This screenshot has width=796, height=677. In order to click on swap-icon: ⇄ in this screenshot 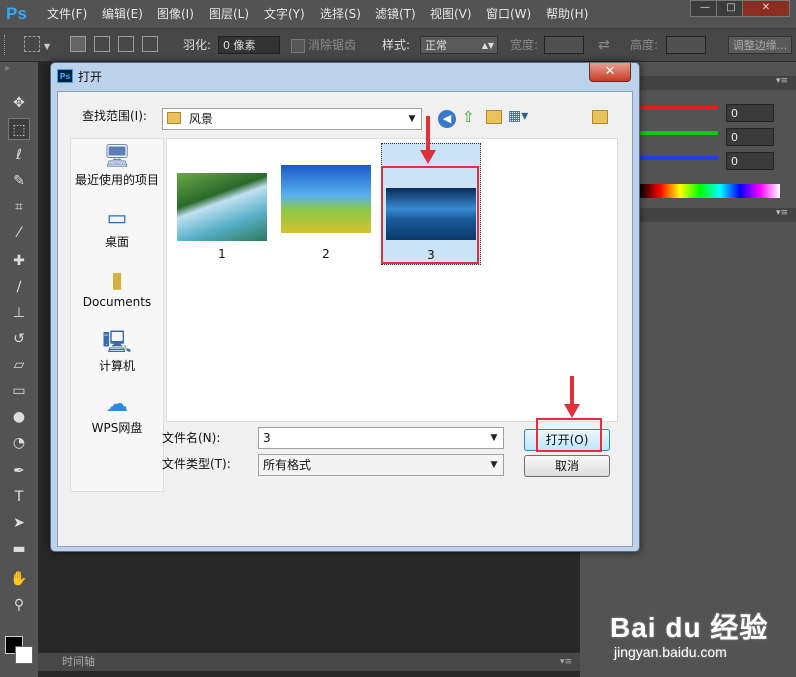, I will do `click(604, 45)`.